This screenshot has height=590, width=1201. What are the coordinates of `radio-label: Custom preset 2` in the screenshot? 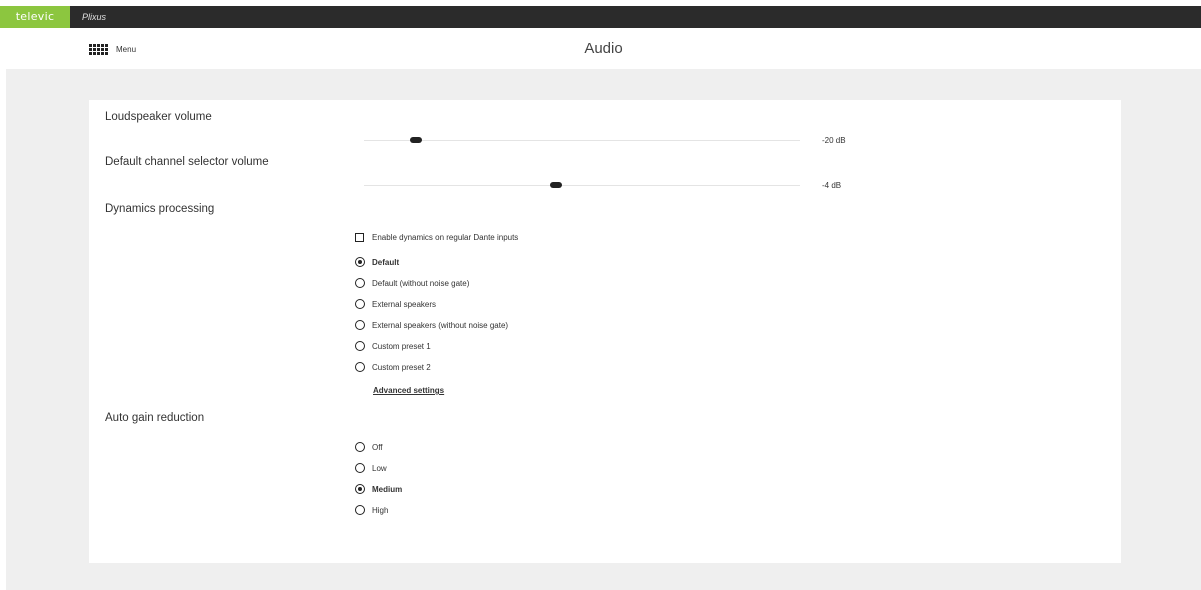 It's located at (401, 367).